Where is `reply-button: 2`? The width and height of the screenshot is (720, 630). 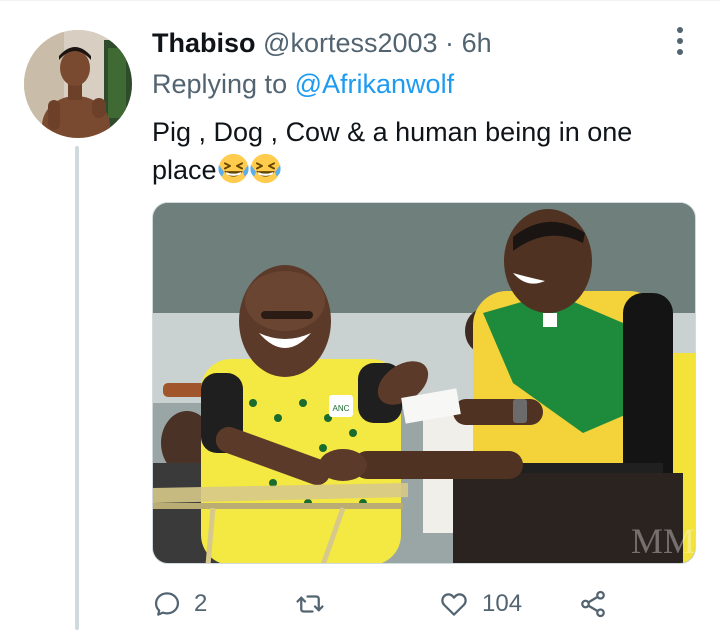 reply-button: 2 is located at coordinates (179, 604).